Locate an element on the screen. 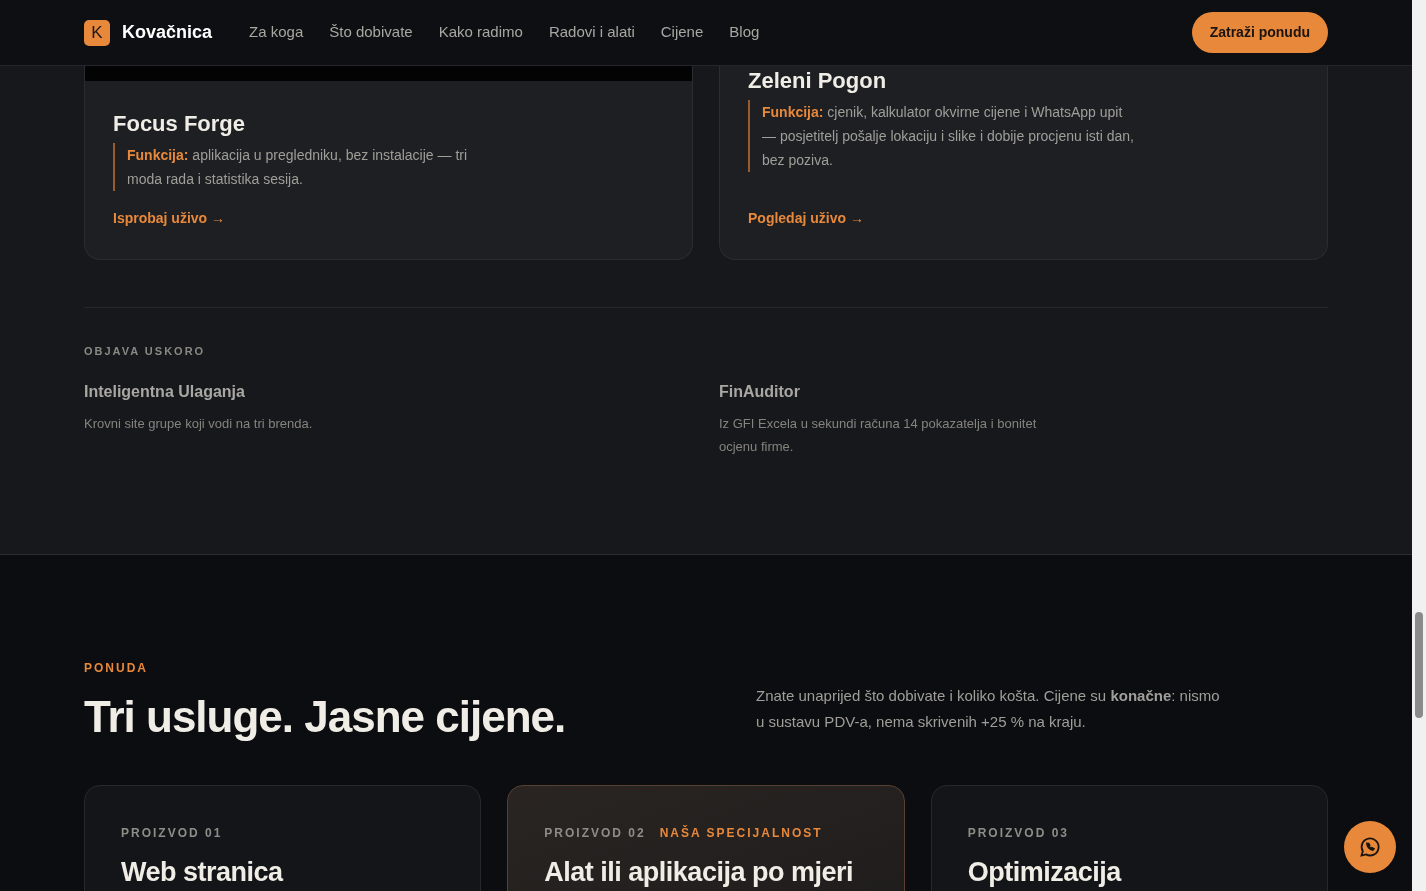 This screenshot has height=891, width=1426. nav-link: Kako radimo is located at coordinates (480, 32).